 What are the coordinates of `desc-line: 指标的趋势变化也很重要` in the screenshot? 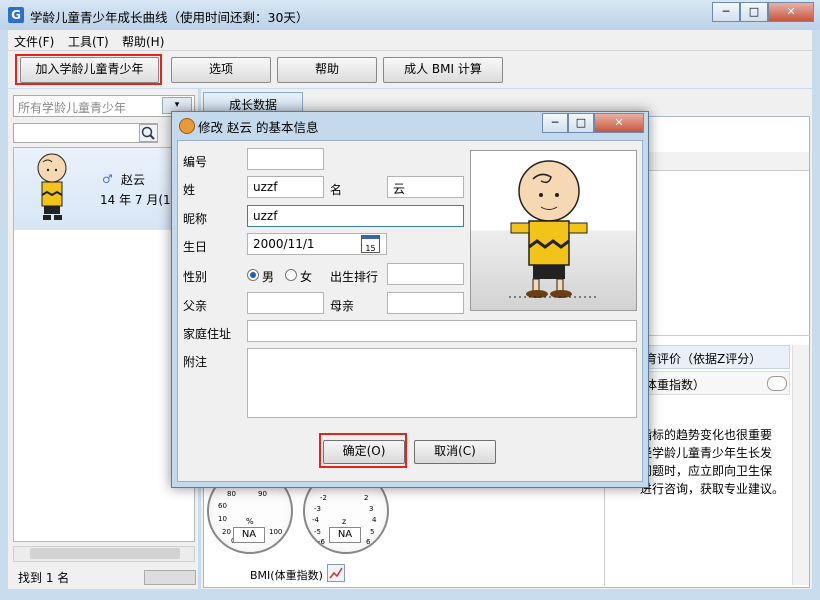 It's located at (706, 435).